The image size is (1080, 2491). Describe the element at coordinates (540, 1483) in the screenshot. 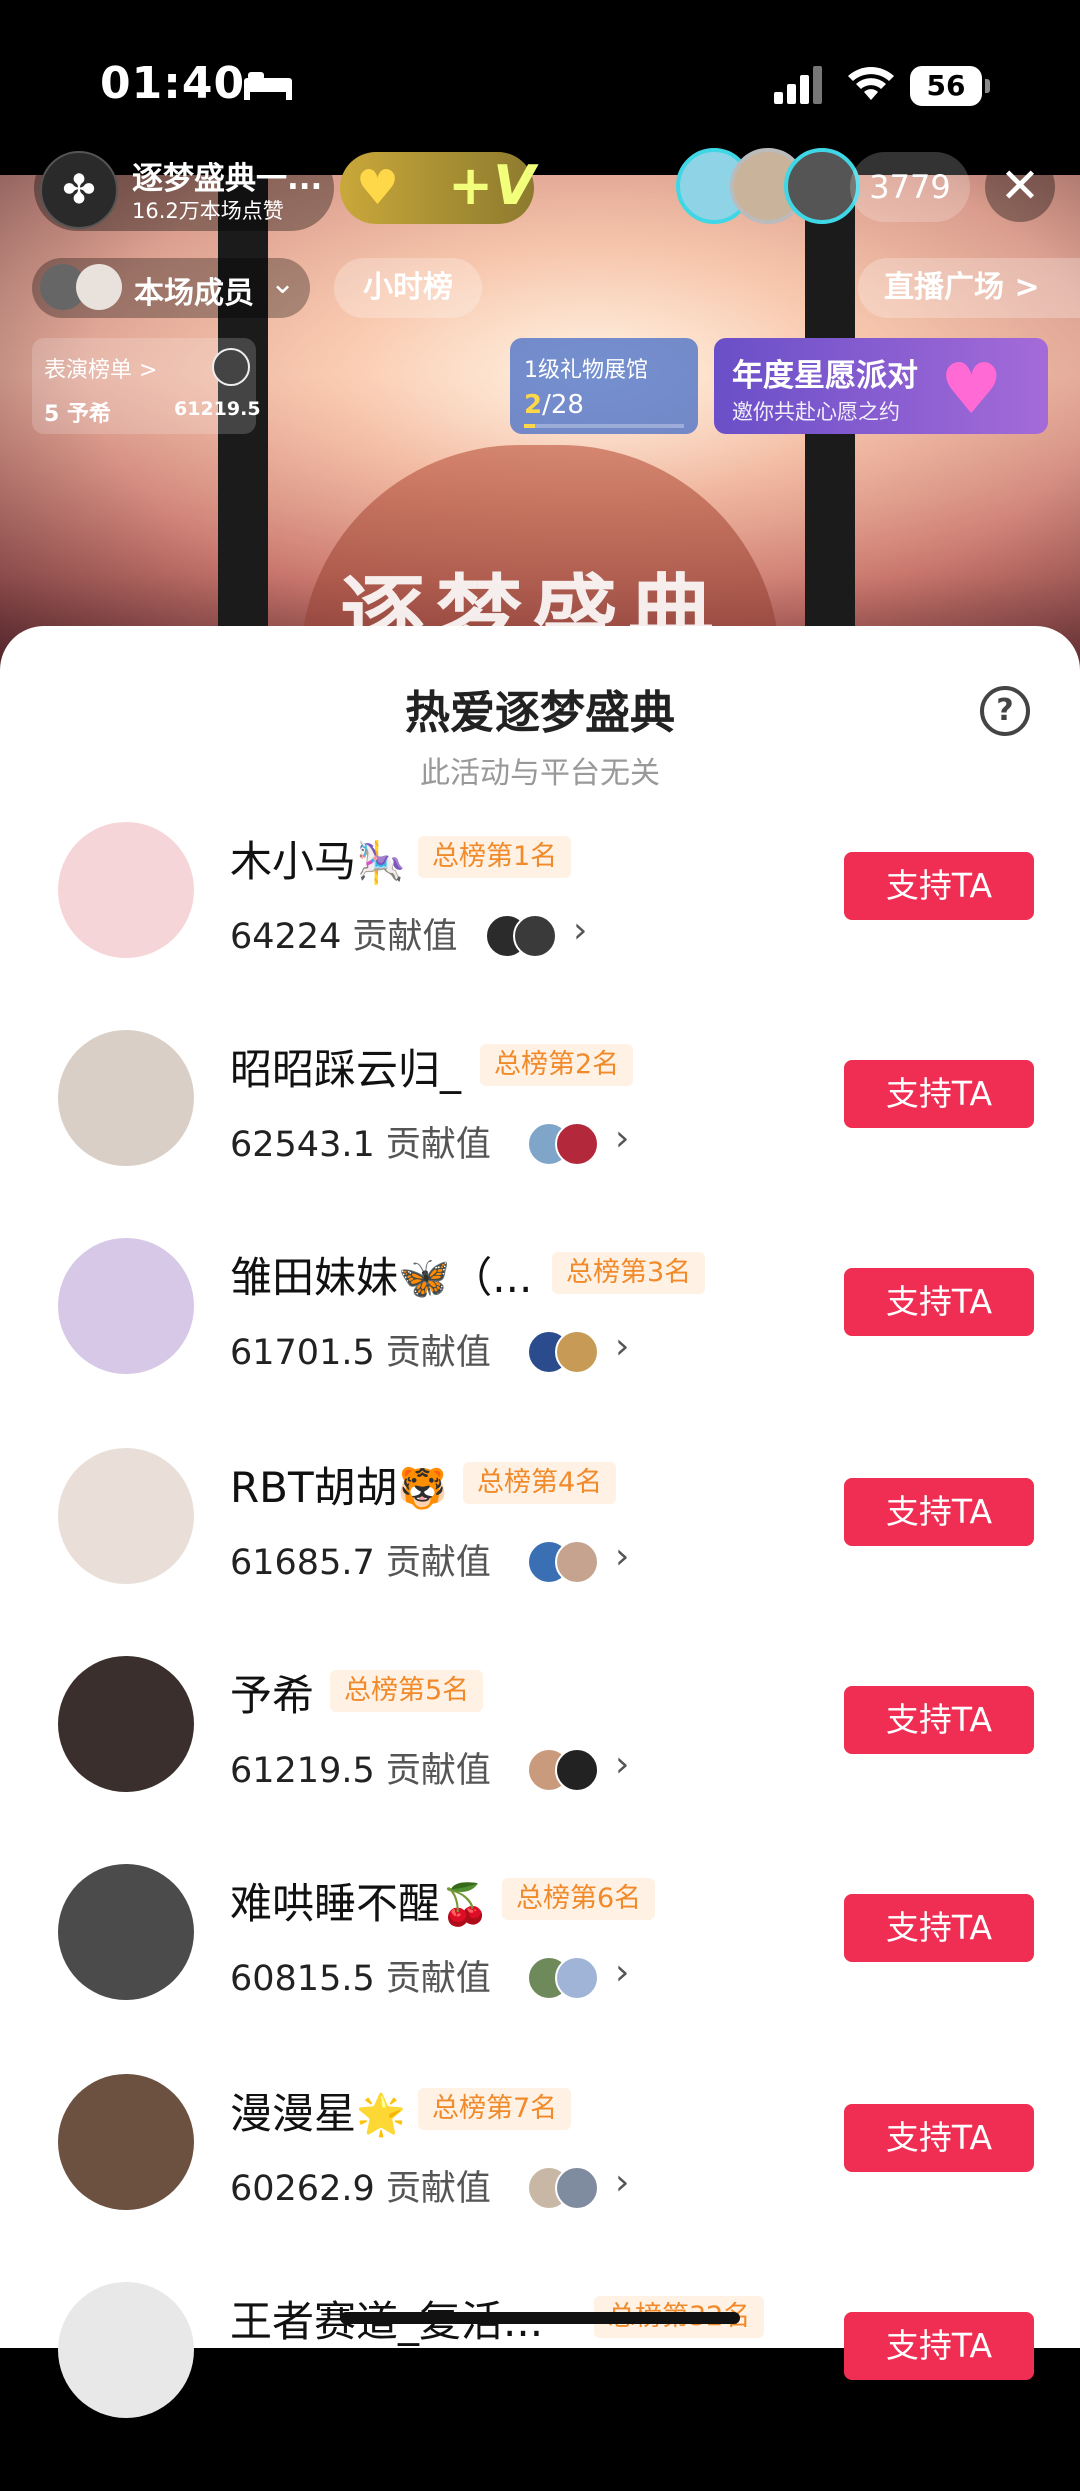

I see `rank-badge: 总榜第4名` at that location.